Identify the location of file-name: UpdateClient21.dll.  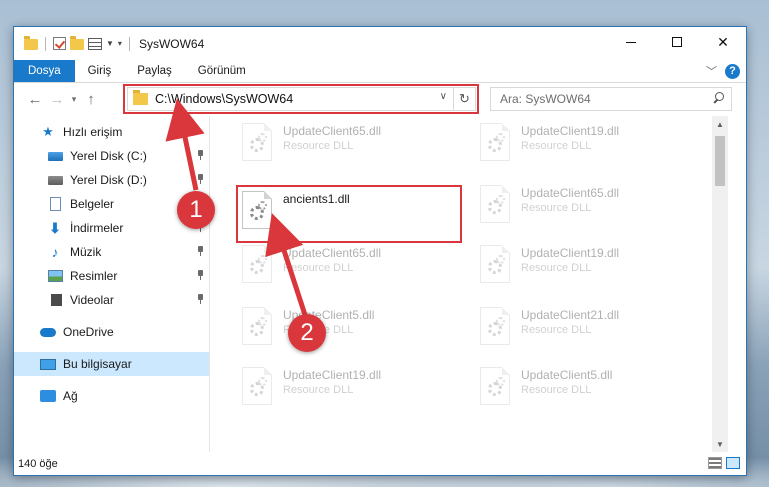
(570, 315).